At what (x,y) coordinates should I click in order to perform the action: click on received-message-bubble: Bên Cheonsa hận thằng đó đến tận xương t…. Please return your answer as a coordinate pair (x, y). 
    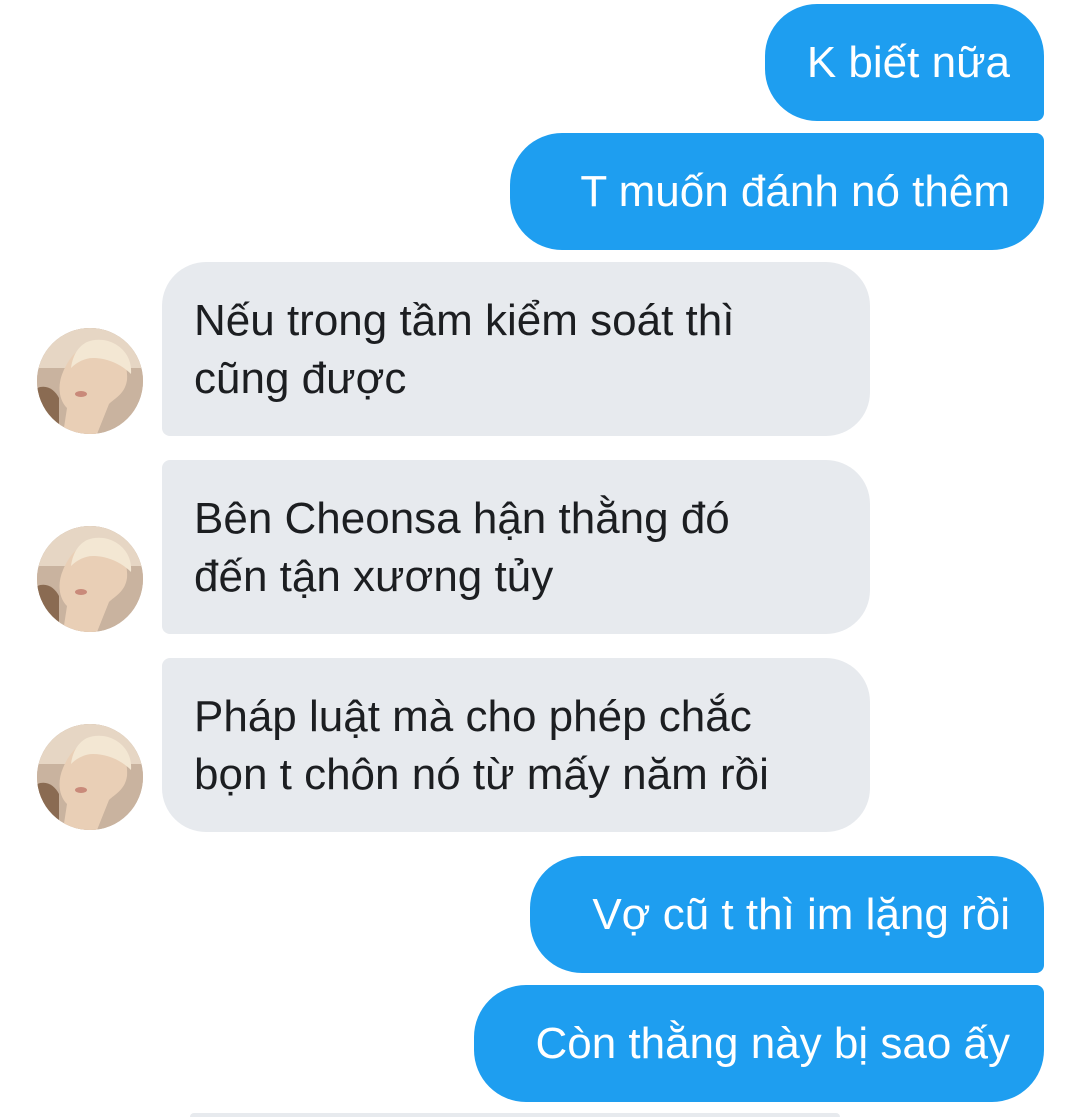
    Looking at the image, I should click on (516, 547).